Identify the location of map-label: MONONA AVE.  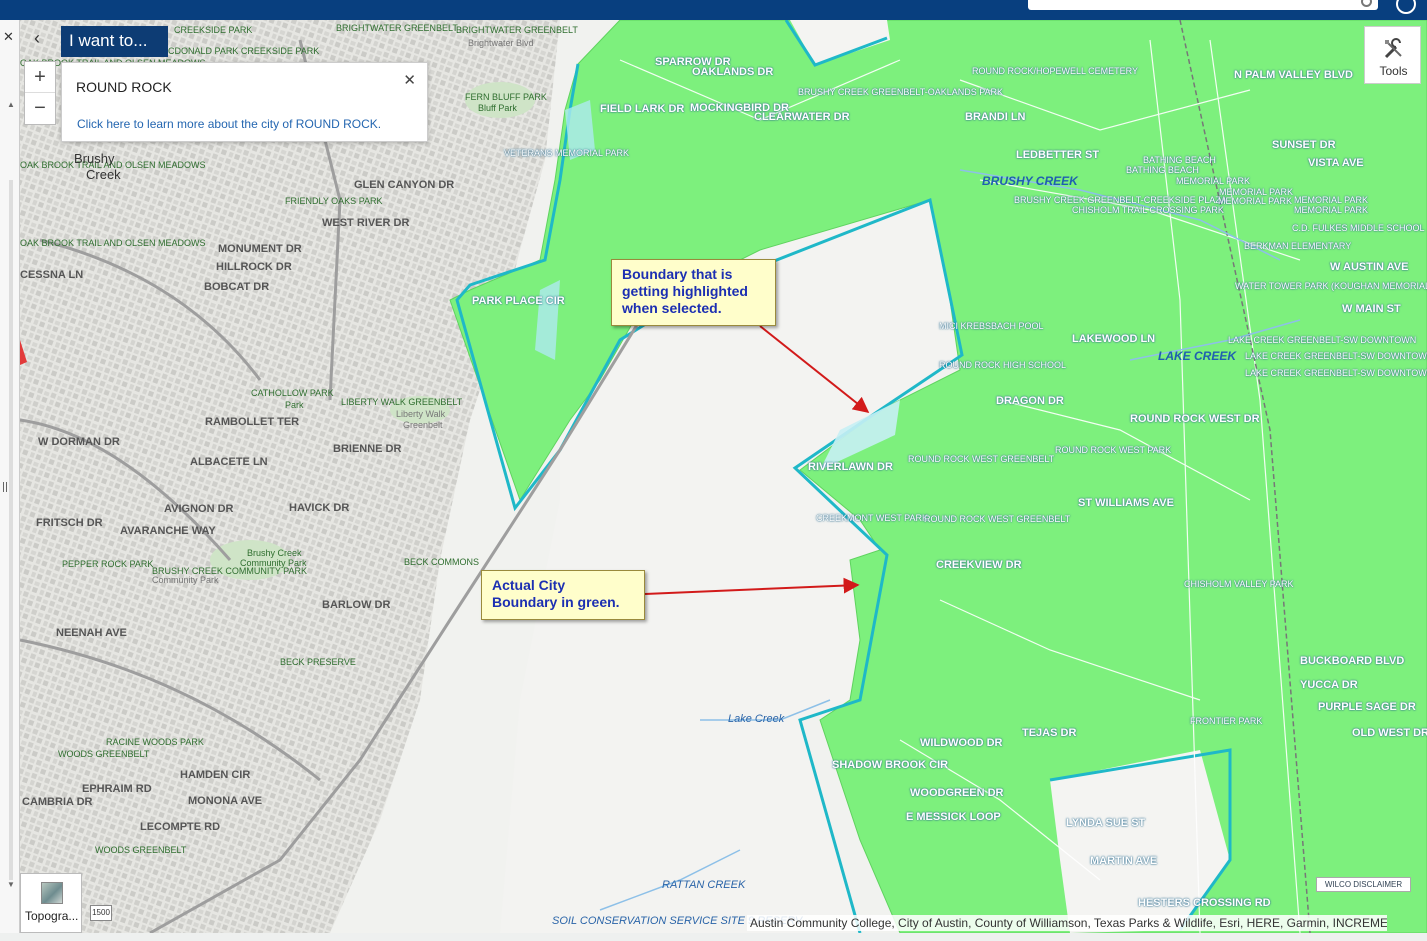
(225, 801).